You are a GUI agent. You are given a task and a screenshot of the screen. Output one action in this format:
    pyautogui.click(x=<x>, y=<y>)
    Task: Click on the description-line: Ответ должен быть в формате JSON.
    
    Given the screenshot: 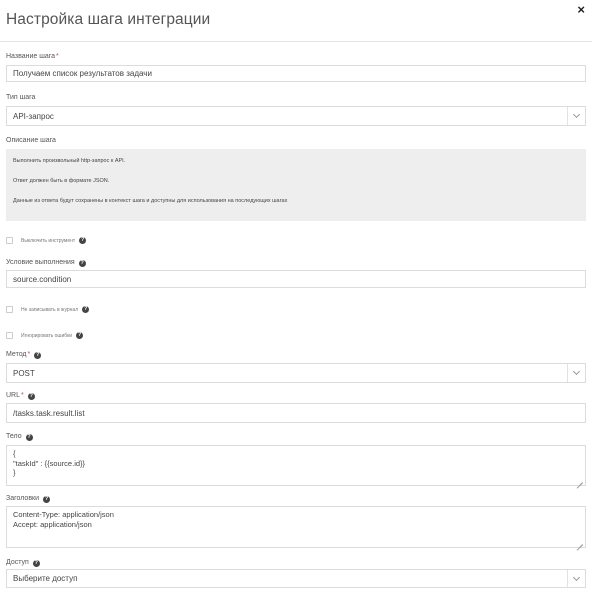 What is the action you would take?
    pyautogui.click(x=61, y=181)
    